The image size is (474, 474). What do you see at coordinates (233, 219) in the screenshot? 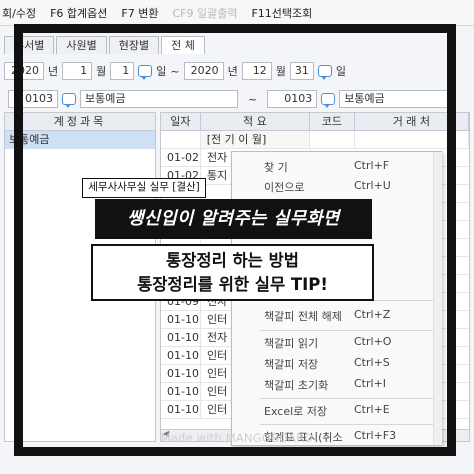
I see `headline-banner: 쌩신입이 알려주는 실무화면` at bounding box center [233, 219].